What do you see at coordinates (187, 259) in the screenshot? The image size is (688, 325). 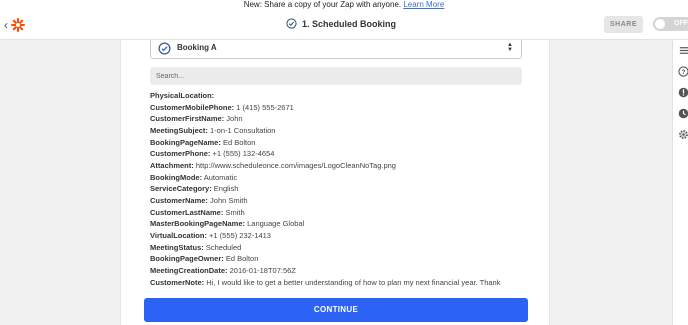 I see `field-key: BookingPageOwner:` at bounding box center [187, 259].